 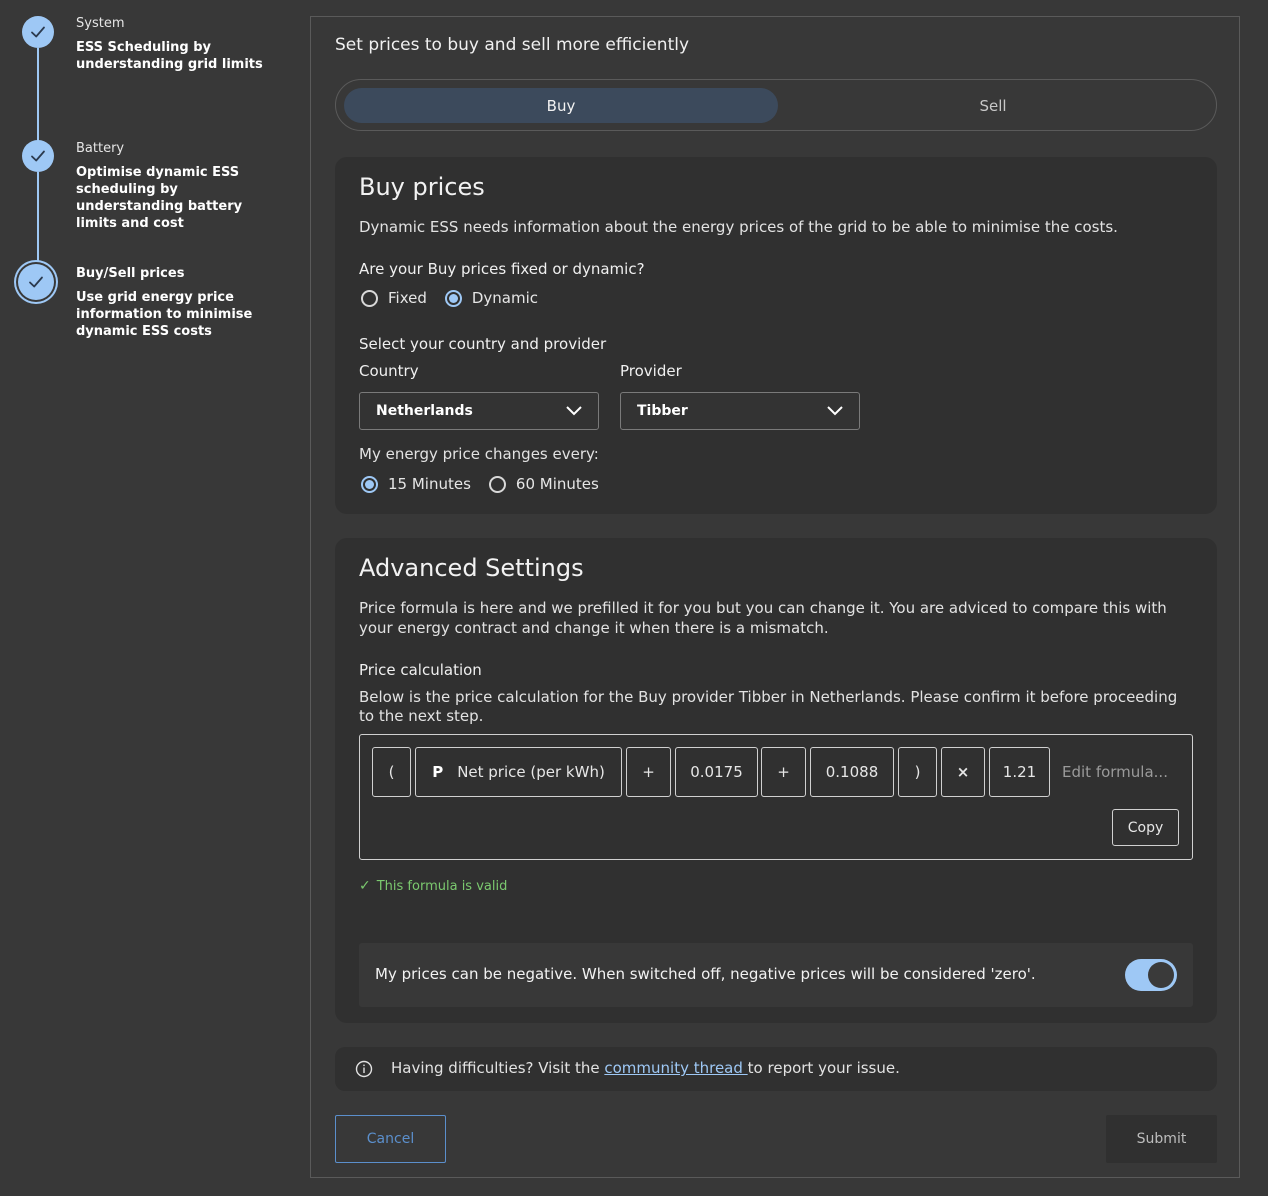 What do you see at coordinates (369, 484) in the screenshot?
I see `radio-15-circle` at bounding box center [369, 484].